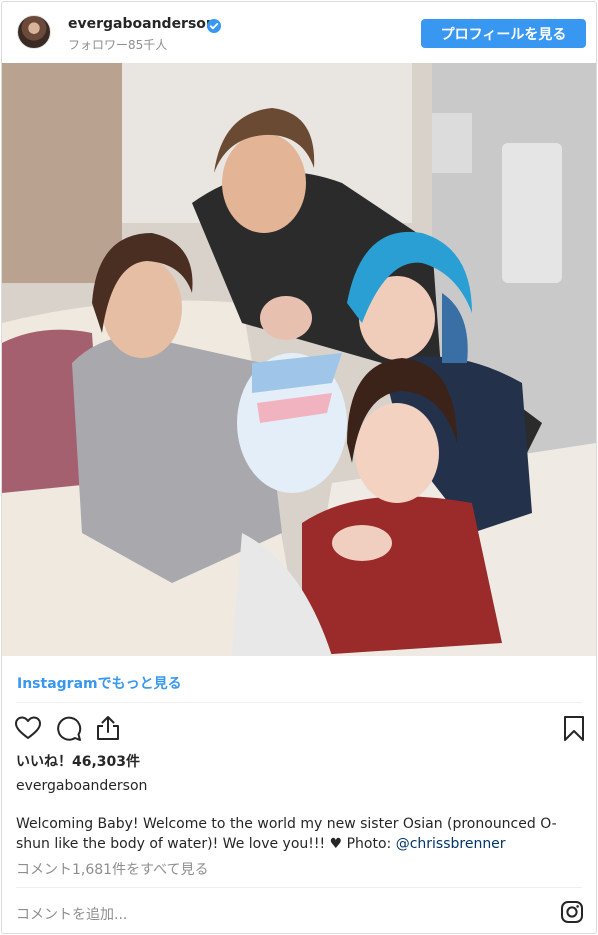  I want to click on view-all-comments-link: コメント1,681件をすべて見る, so click(112, 869).